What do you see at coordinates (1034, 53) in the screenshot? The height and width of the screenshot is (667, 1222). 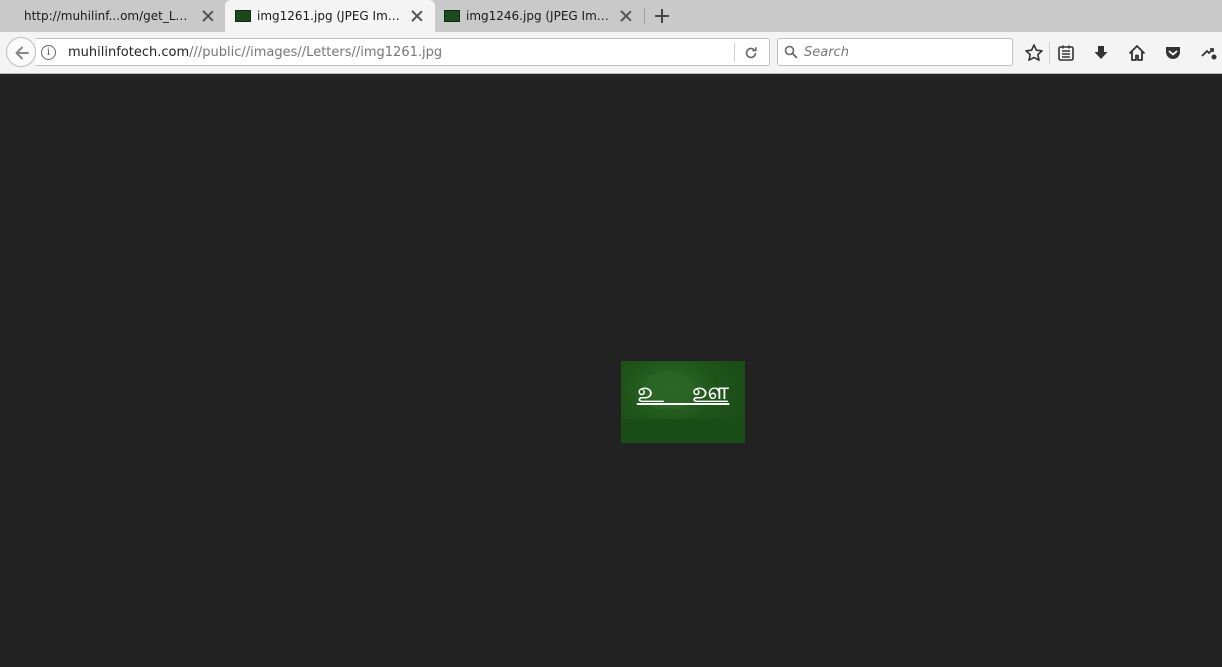 I see `star-icon` at bounding box center [1034, 53].